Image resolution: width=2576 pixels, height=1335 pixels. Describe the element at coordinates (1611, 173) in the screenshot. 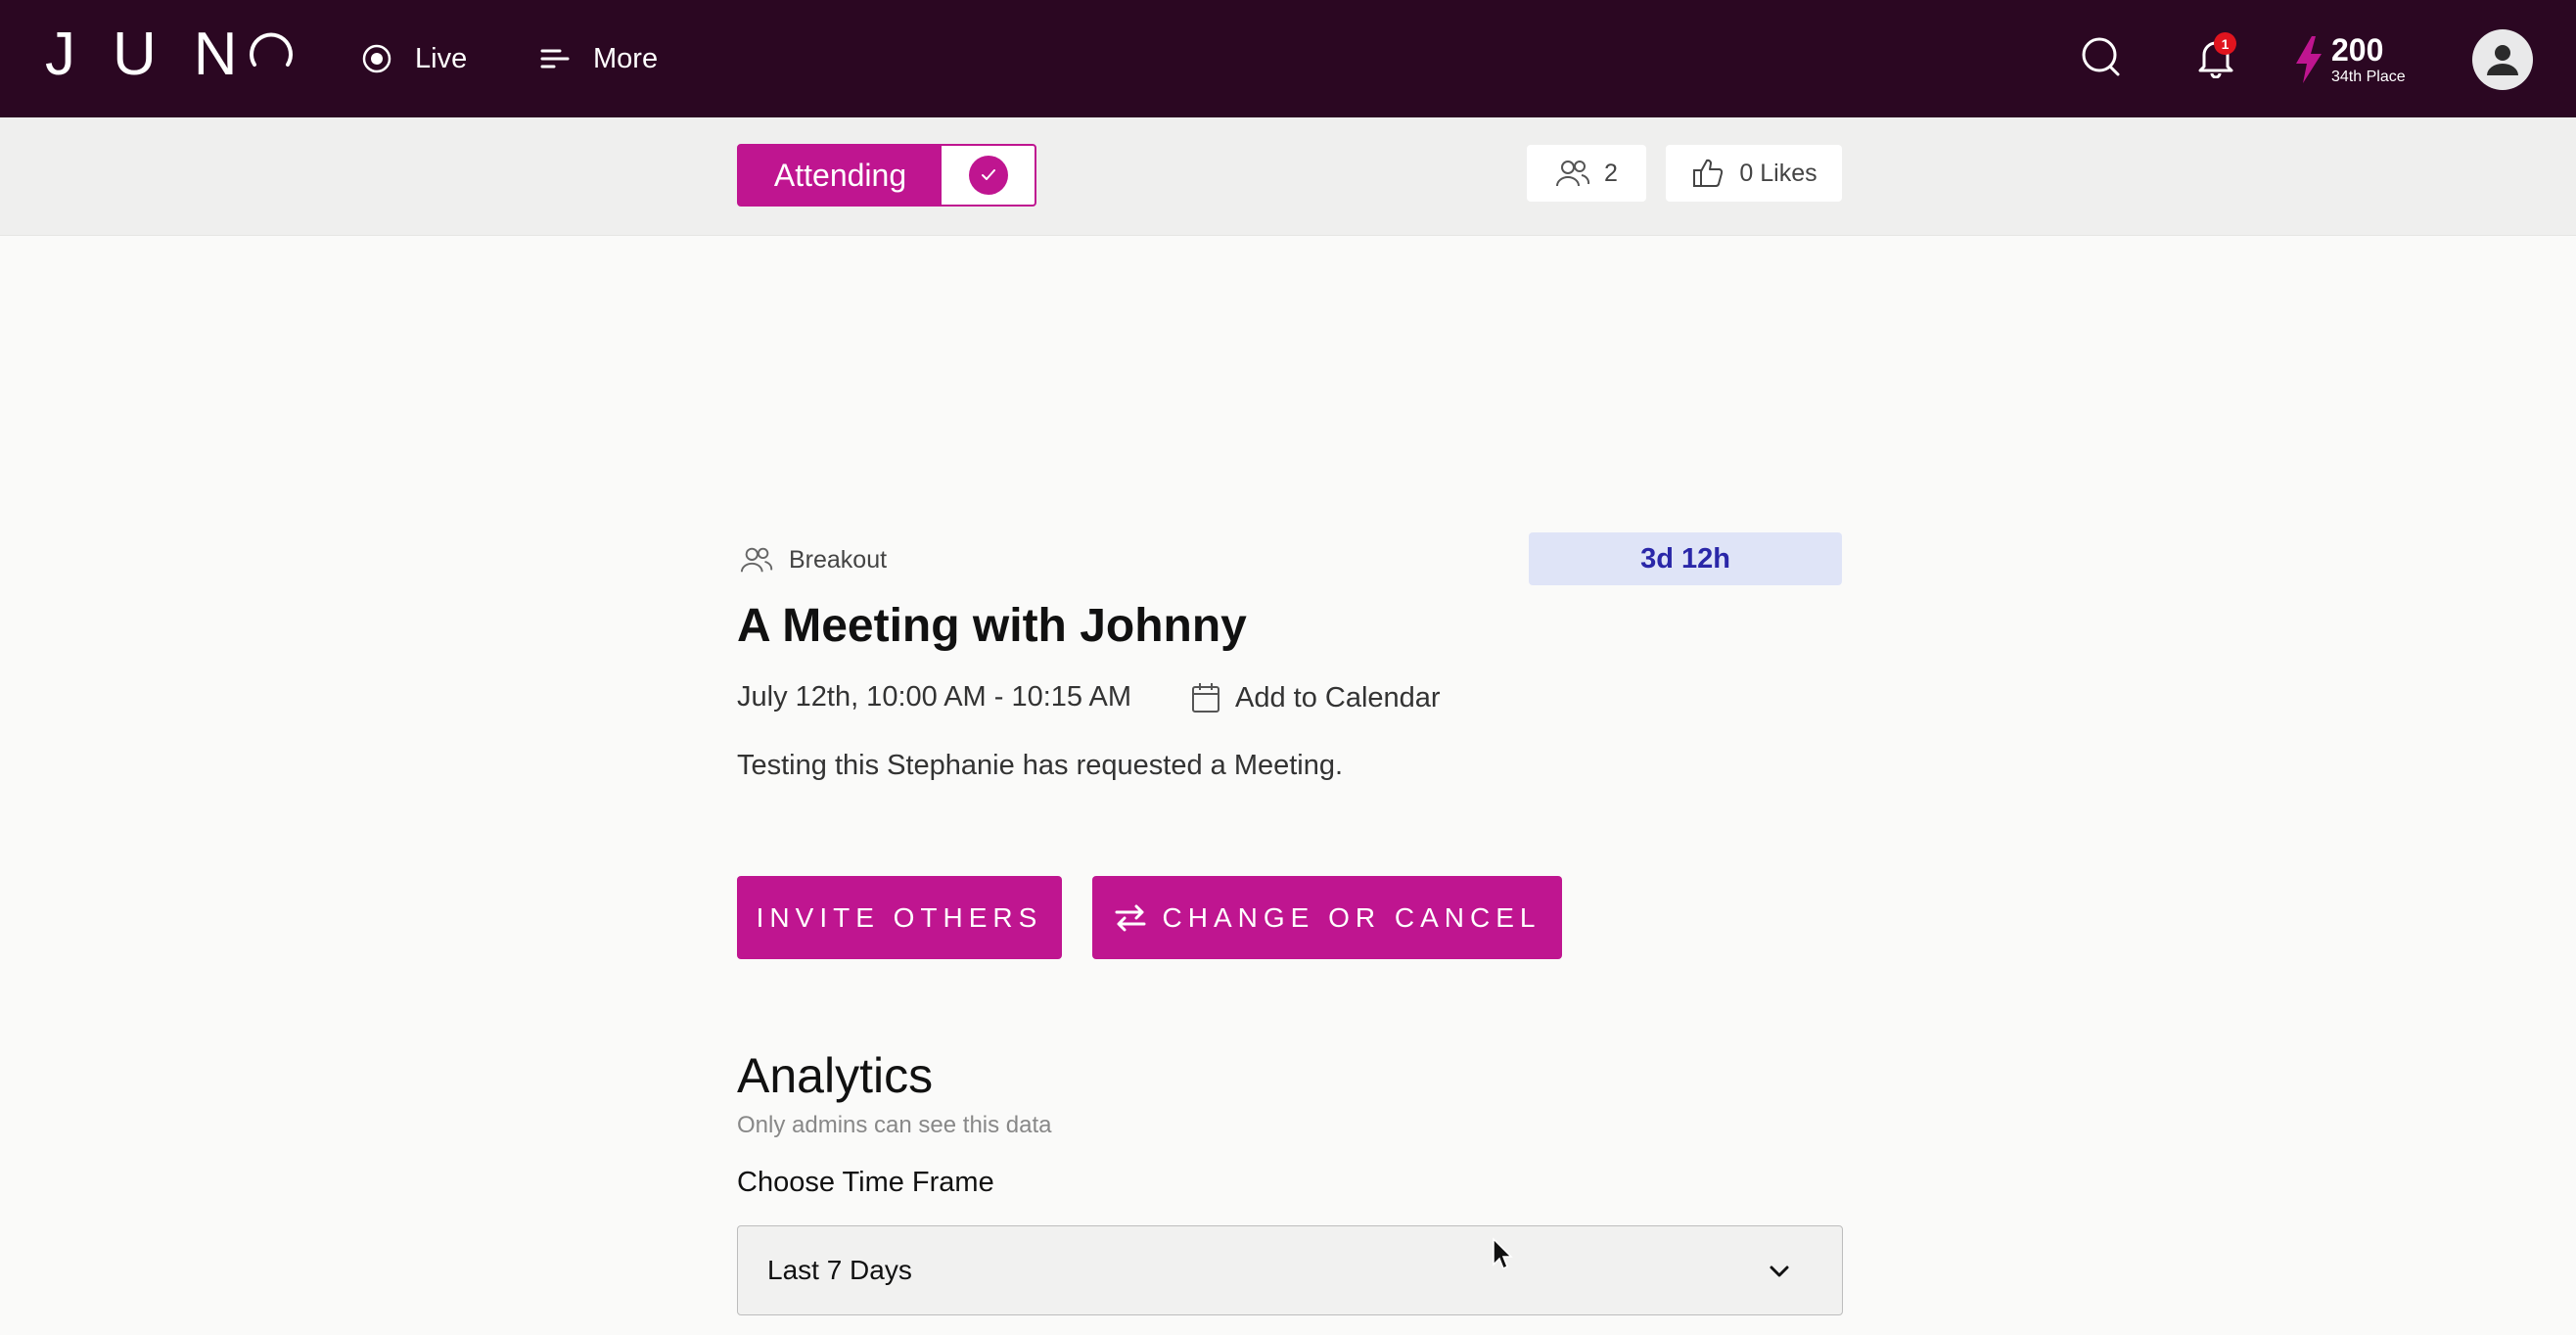

I see `attendees-count: 2` at that location.